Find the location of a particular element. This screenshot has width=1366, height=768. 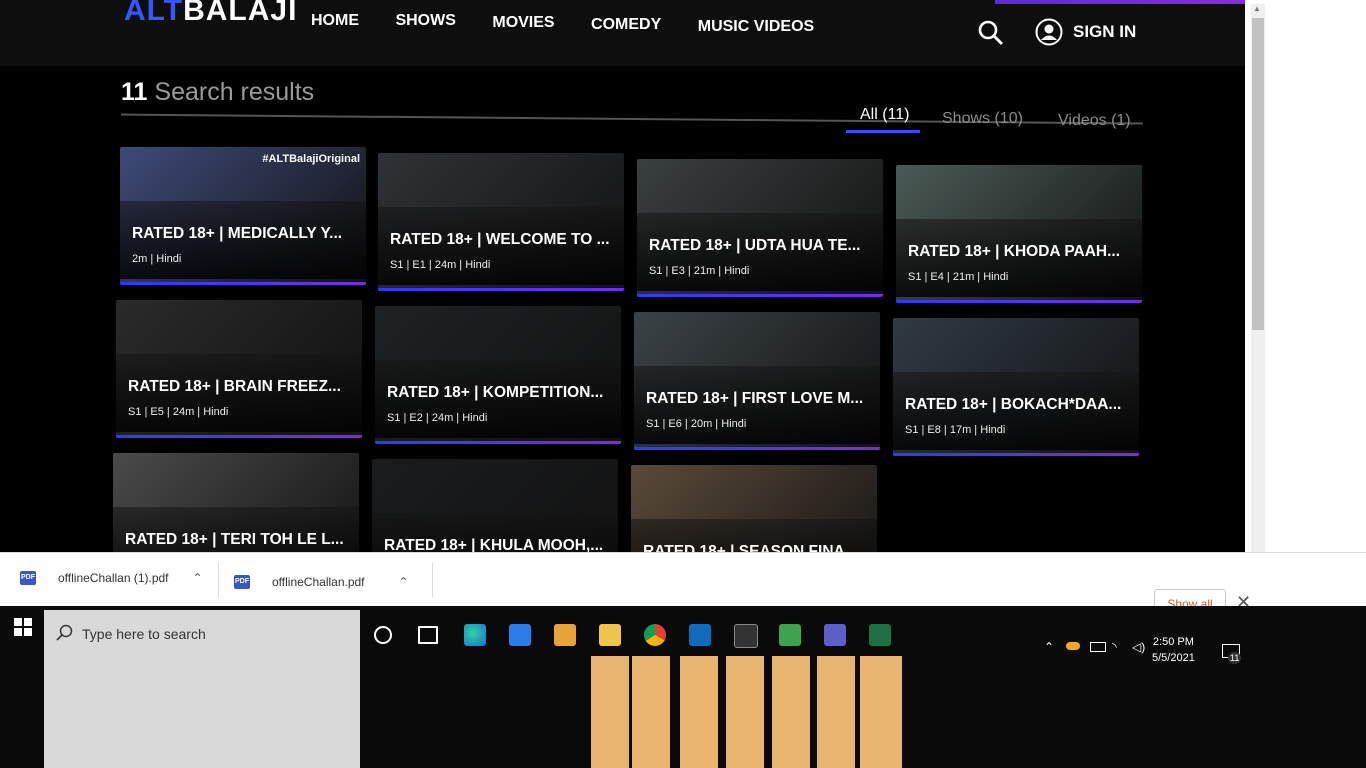

cortana-icon is located at coordinates (383, 635).